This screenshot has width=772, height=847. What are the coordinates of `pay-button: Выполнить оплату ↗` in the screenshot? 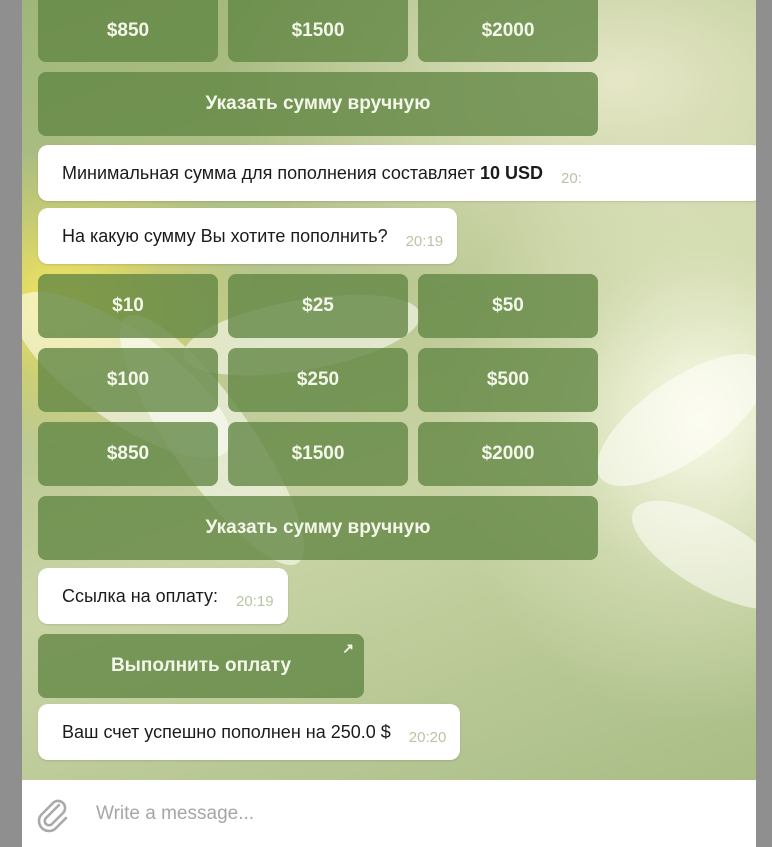 It's located at (201, 666).